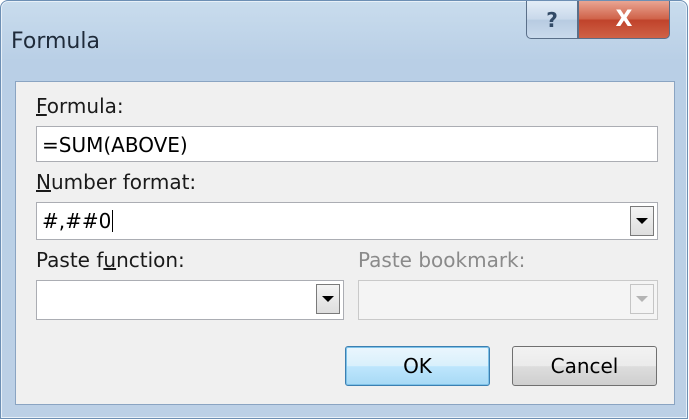 The image size is (689, 420). Describe the element at coordinates (115, 145) in the screenshot. I see `formula-value: =SUM(ABOVE)` at that location.